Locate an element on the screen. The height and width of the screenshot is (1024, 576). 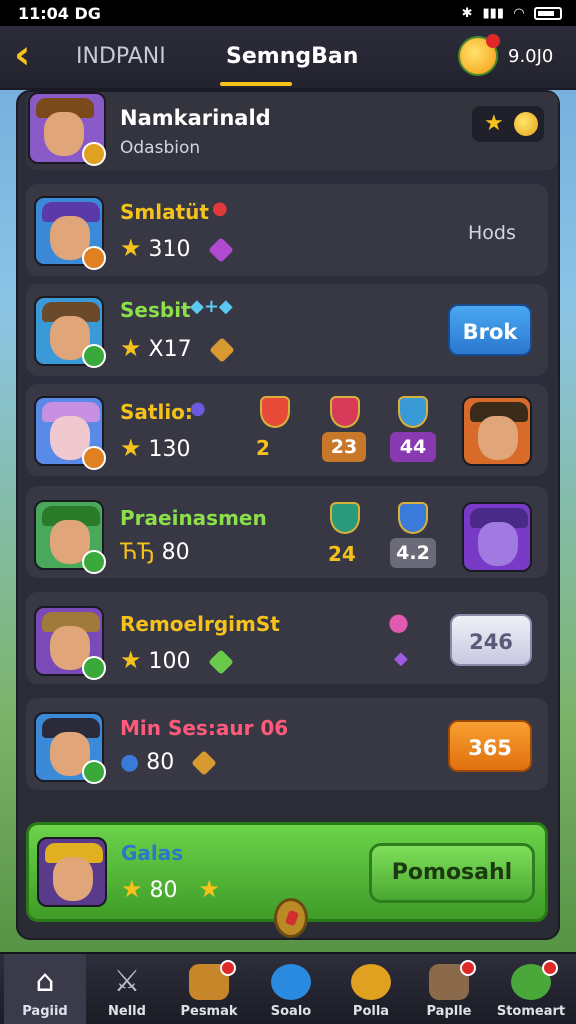
crest-icon is located at coordinates (345, 412).